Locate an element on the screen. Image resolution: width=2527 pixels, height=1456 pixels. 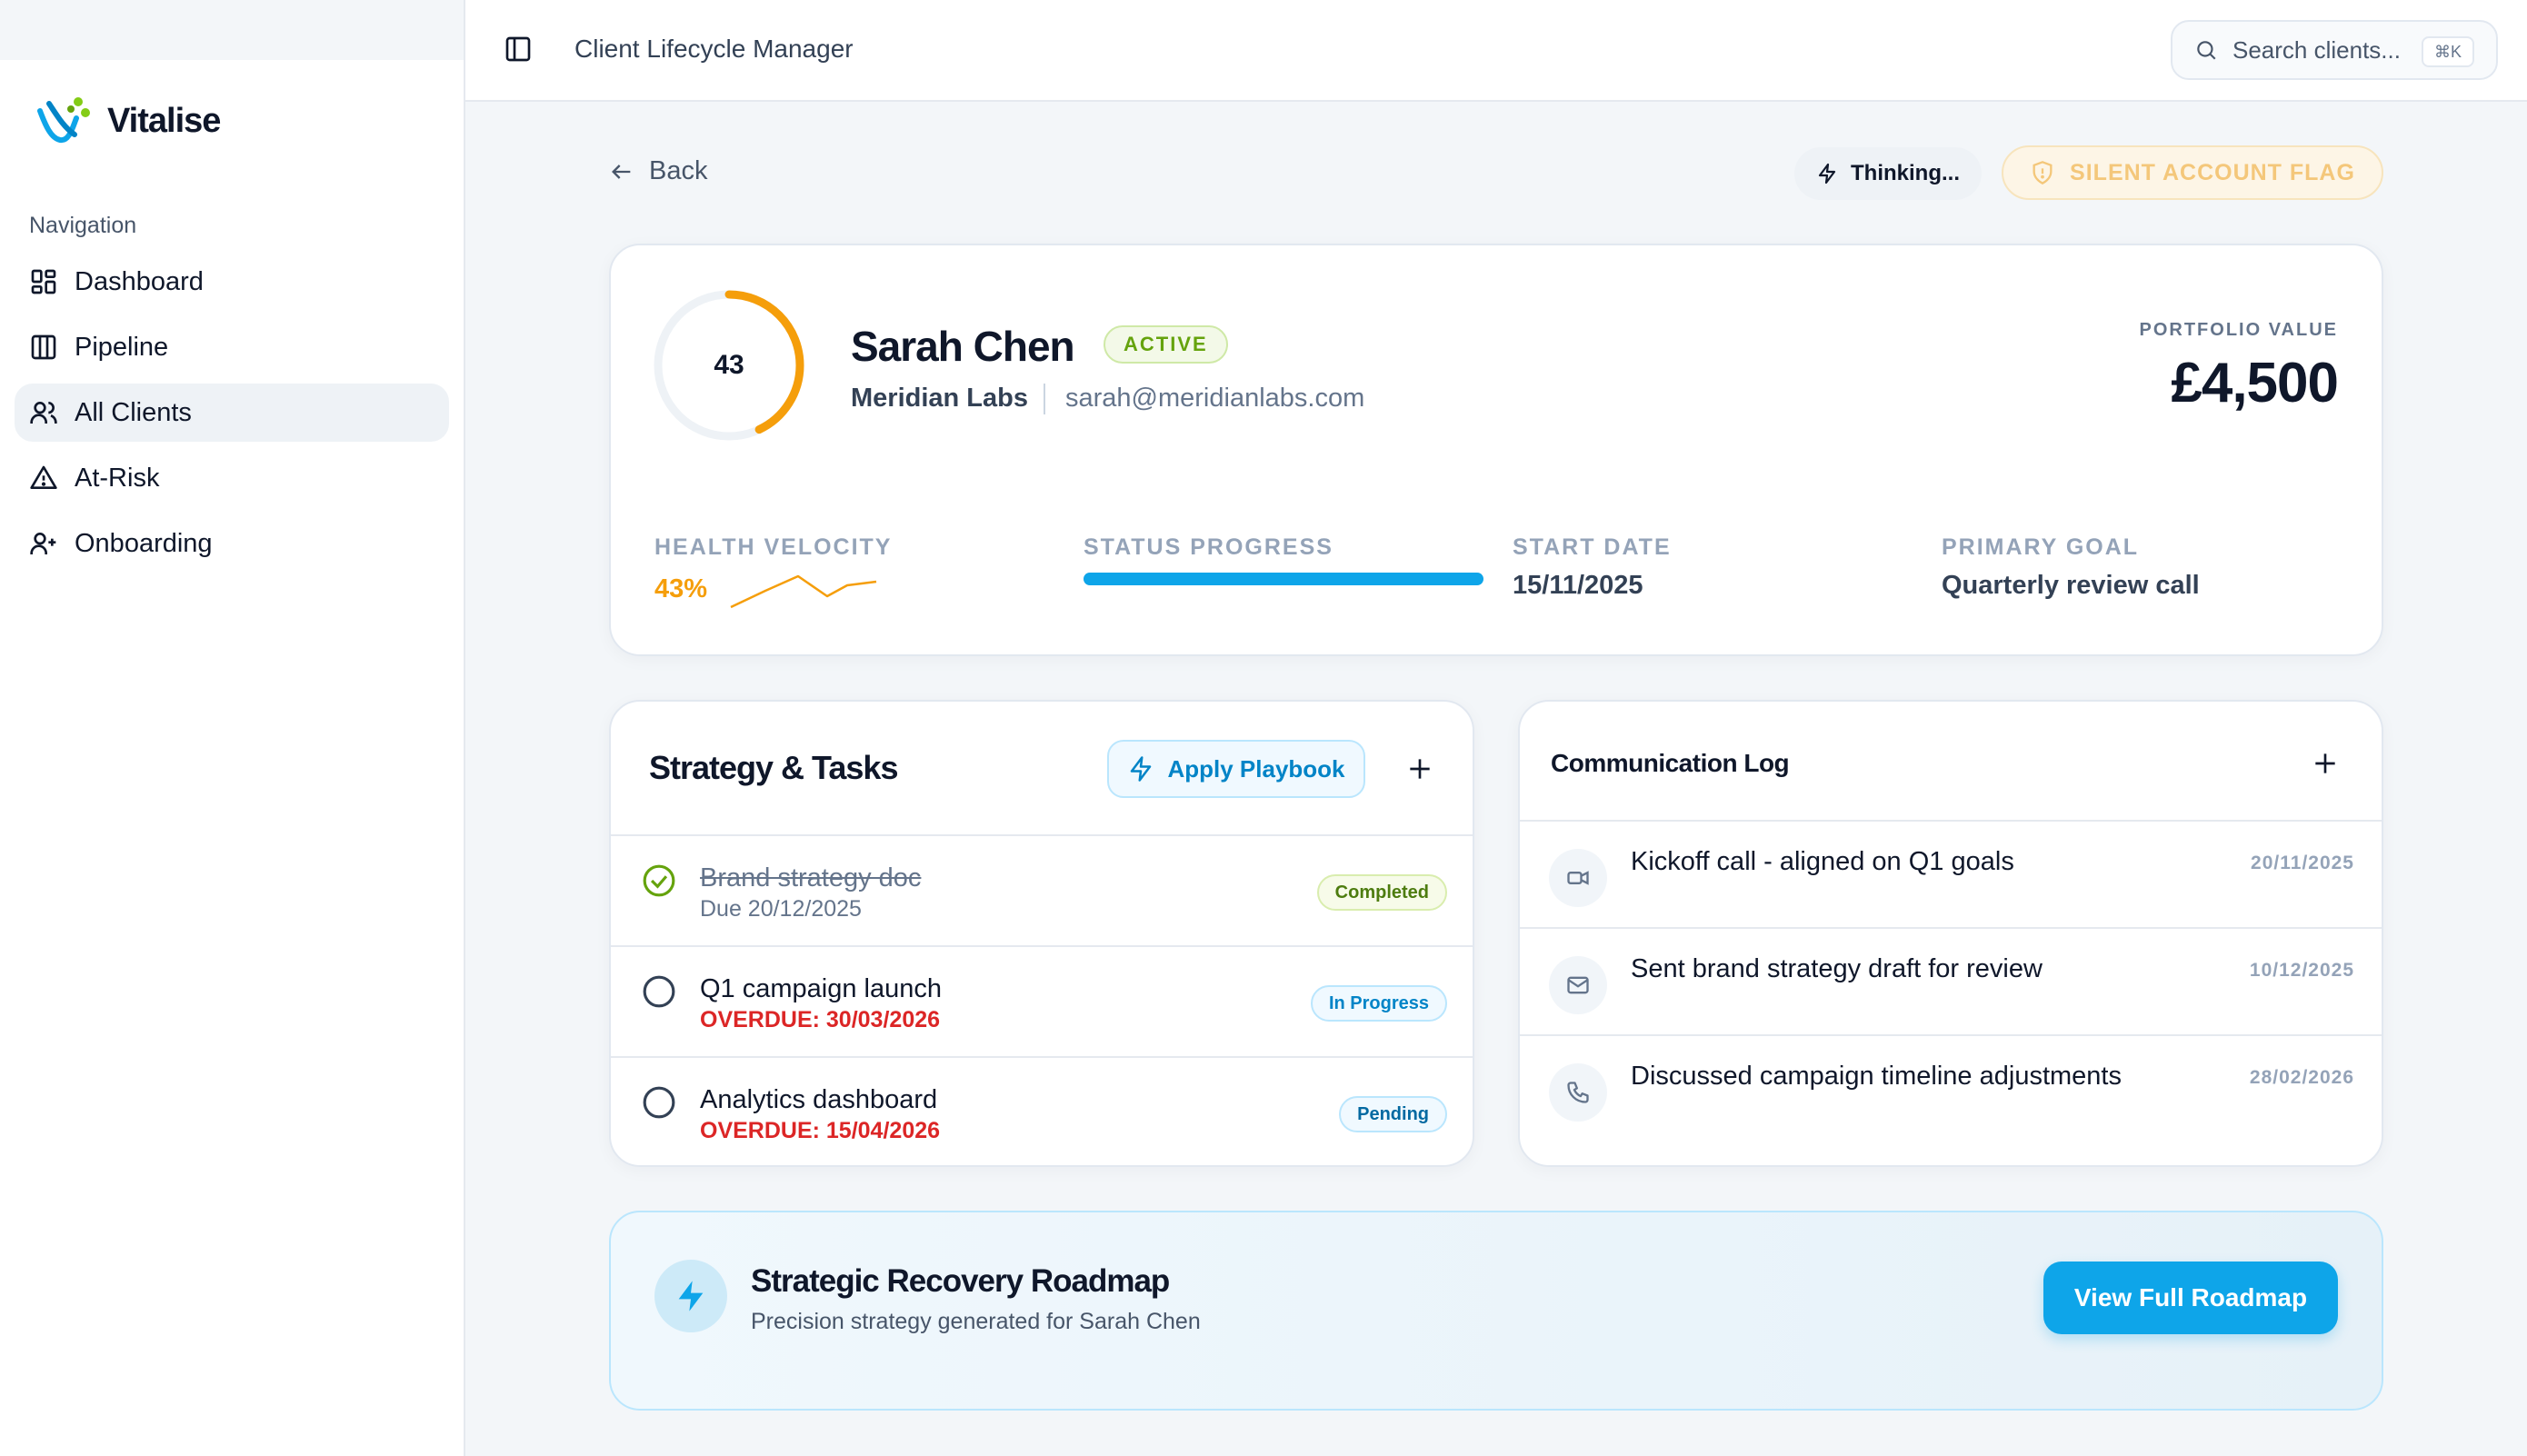
silent-flag-label: SILENT ACCOUNT FLAG is located at coordinates (2212, 172).